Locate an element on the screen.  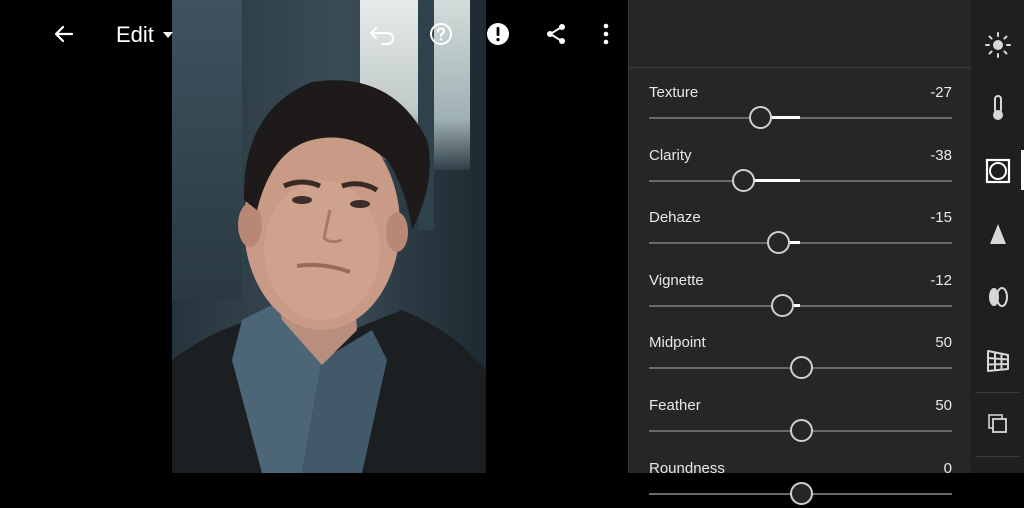
slider-label: Vignette is located at coordinates (676, 280).